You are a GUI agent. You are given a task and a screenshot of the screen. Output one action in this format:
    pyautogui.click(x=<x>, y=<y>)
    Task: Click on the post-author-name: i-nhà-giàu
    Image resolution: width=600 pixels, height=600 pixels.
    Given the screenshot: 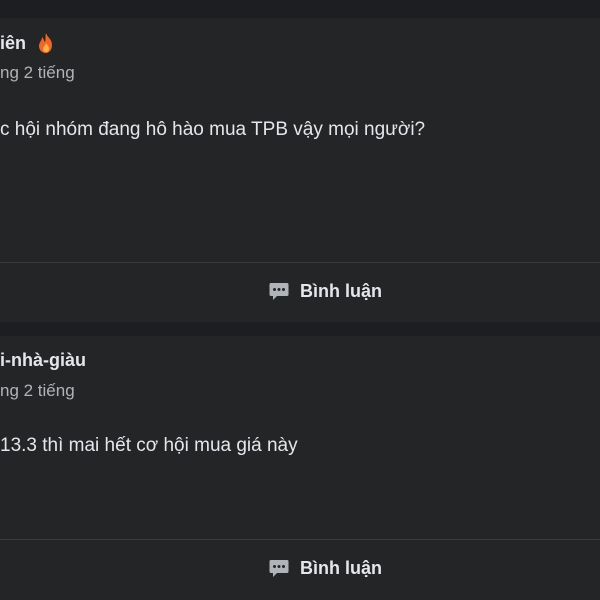 What is the action you would take?
    pyautogui.click(x=43, y=360)
    